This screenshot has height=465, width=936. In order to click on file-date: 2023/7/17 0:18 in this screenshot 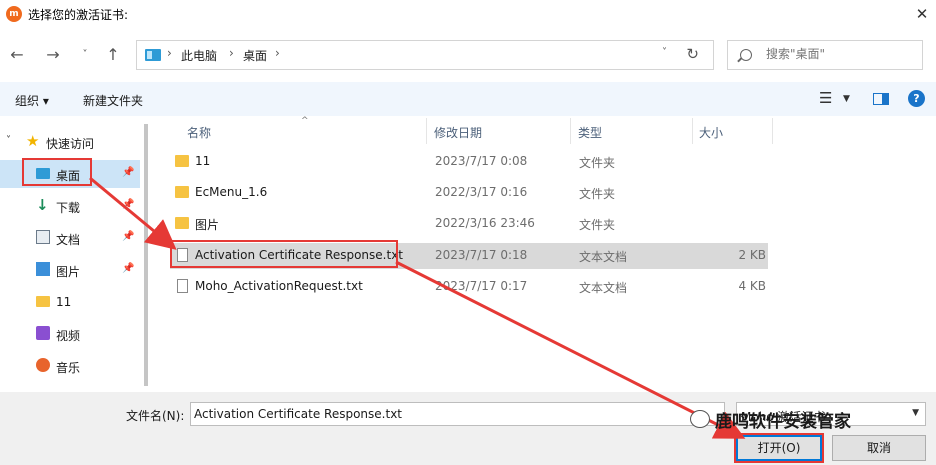, I will do `click(481, 255)`.